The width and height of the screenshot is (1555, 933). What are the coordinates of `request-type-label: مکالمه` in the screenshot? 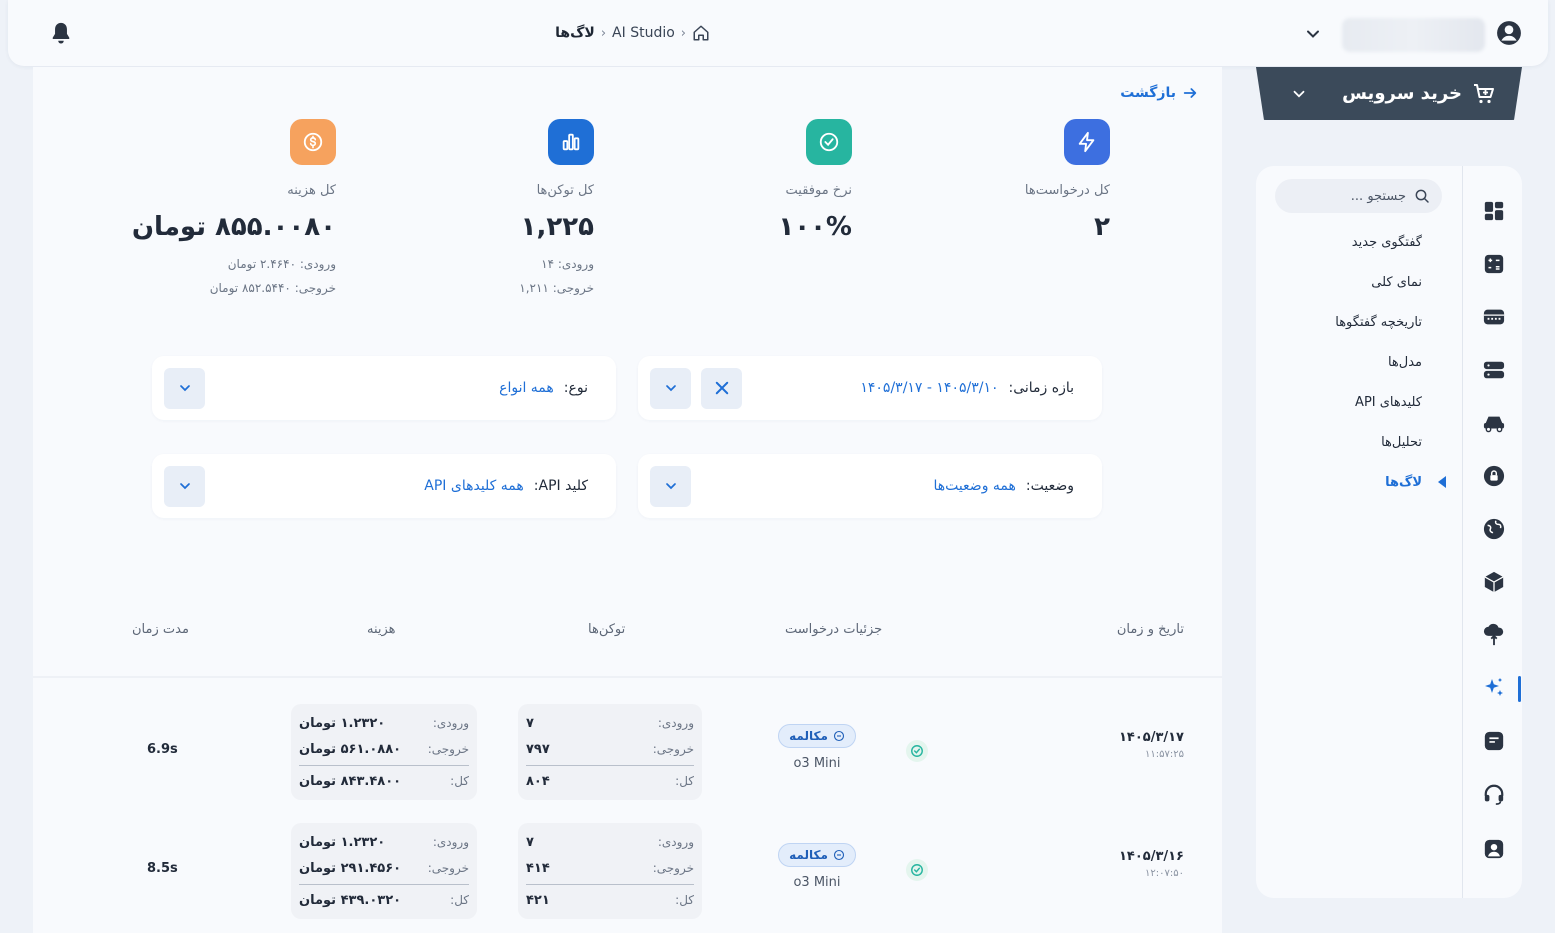 It's located at (808, 736).